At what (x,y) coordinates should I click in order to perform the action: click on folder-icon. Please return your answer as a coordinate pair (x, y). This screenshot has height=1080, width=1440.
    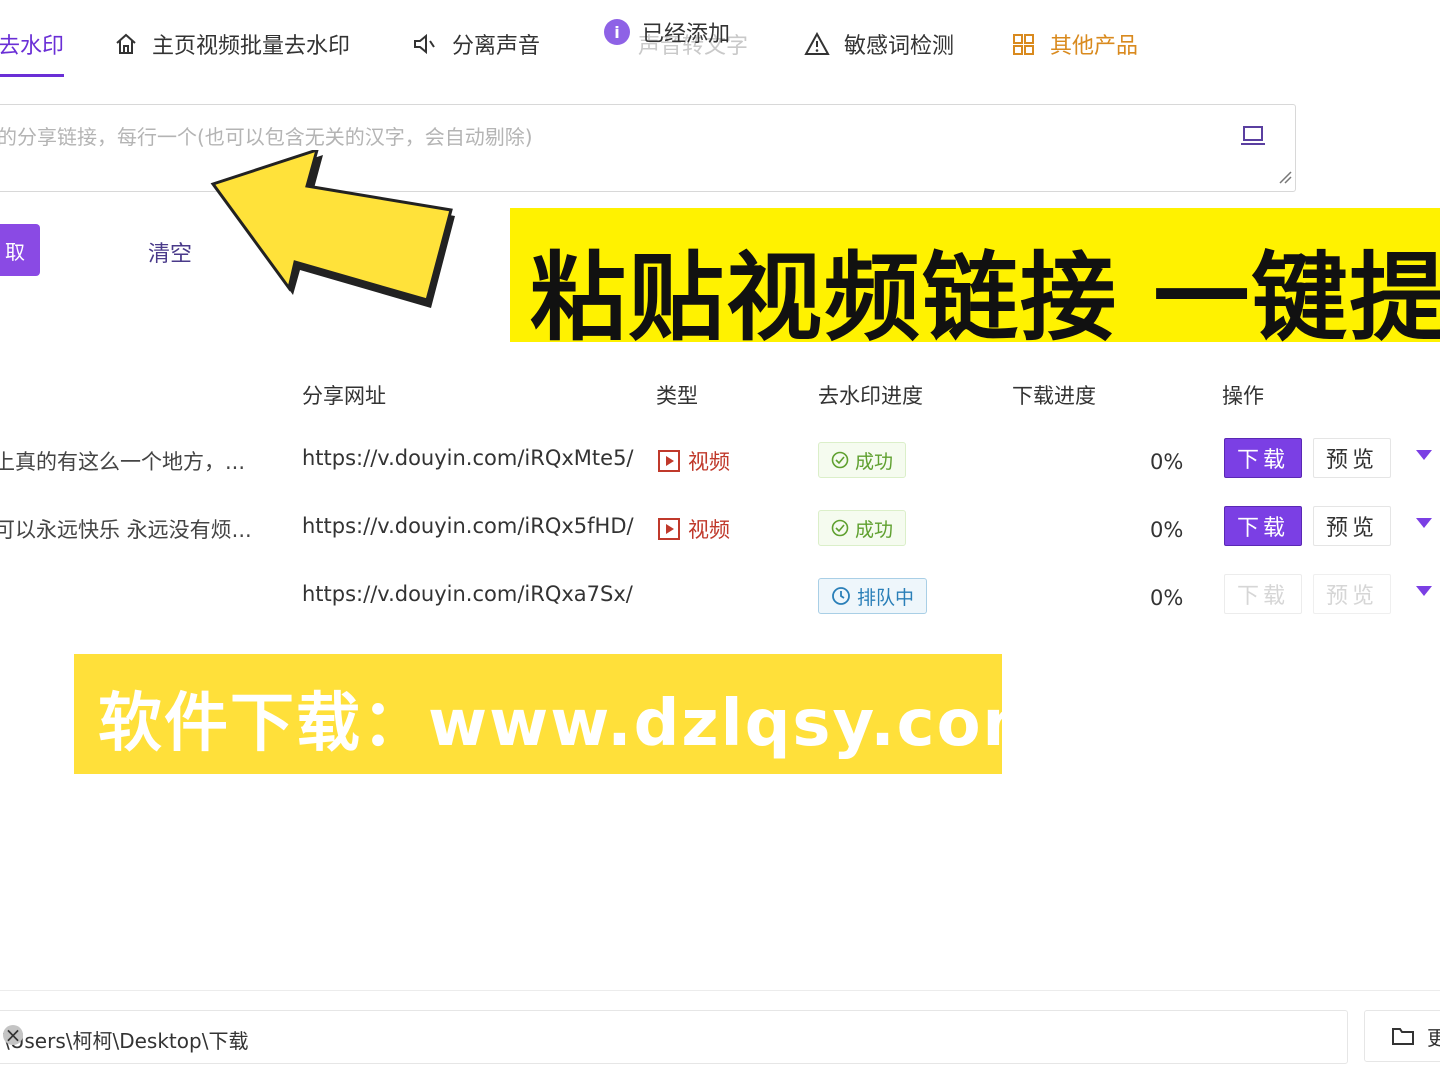
    Looking at the image, I should click on (1403, 1036).